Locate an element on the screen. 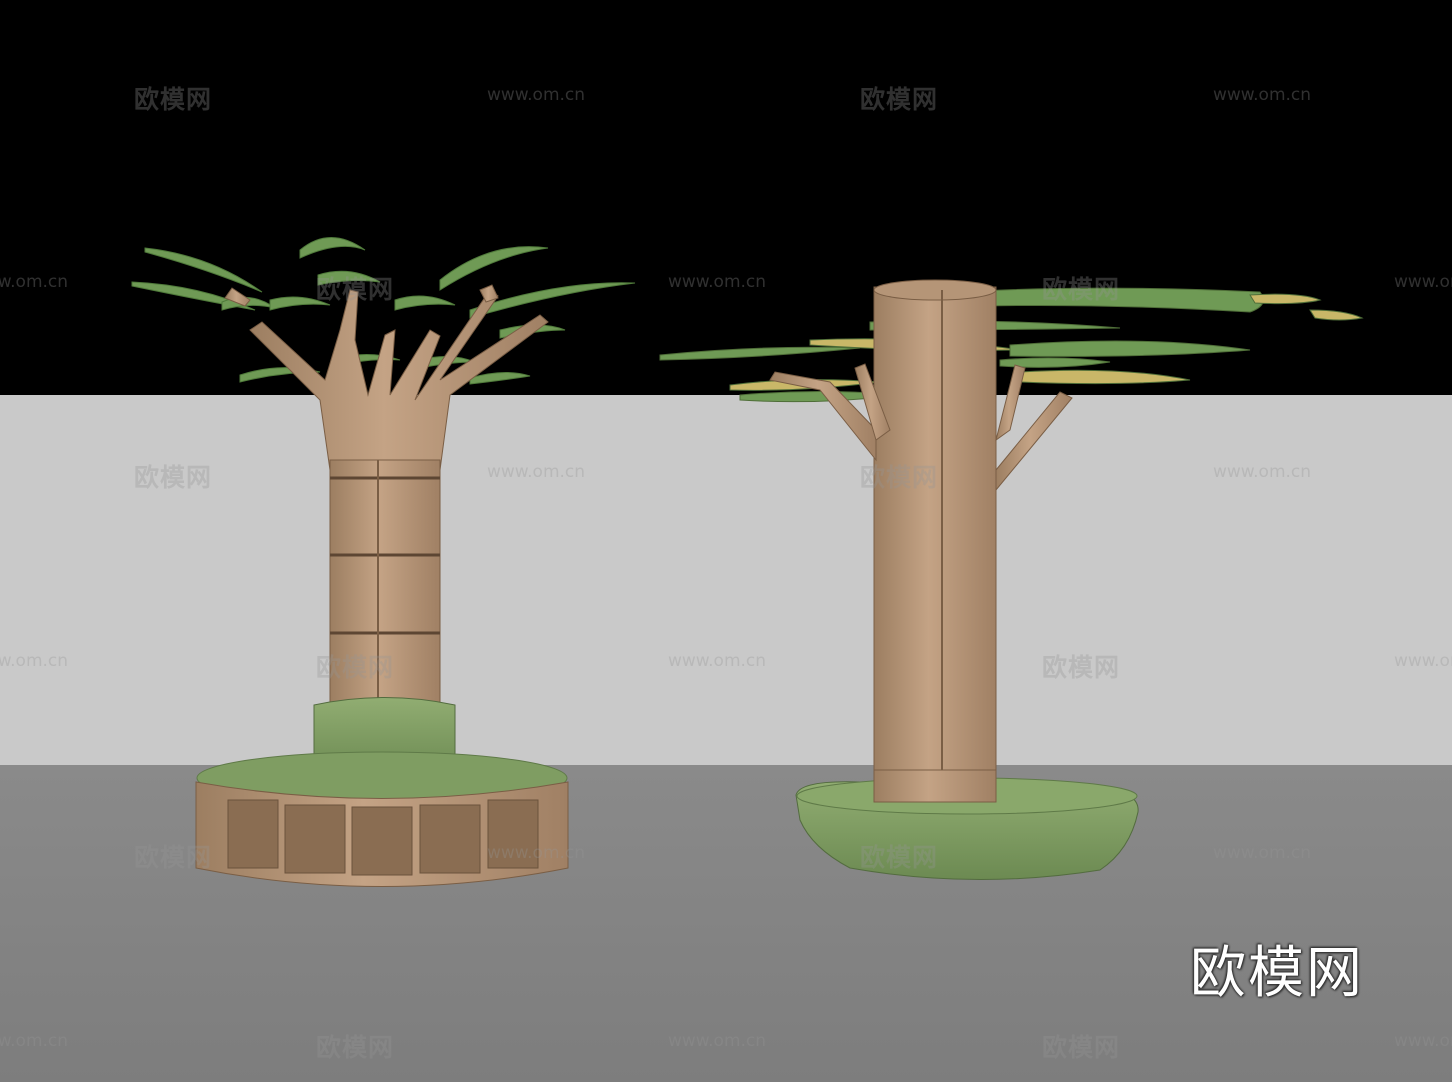 The image size is (1452, 1082). brand-logo: 欧模网 is located at coordinates (1277, 973).